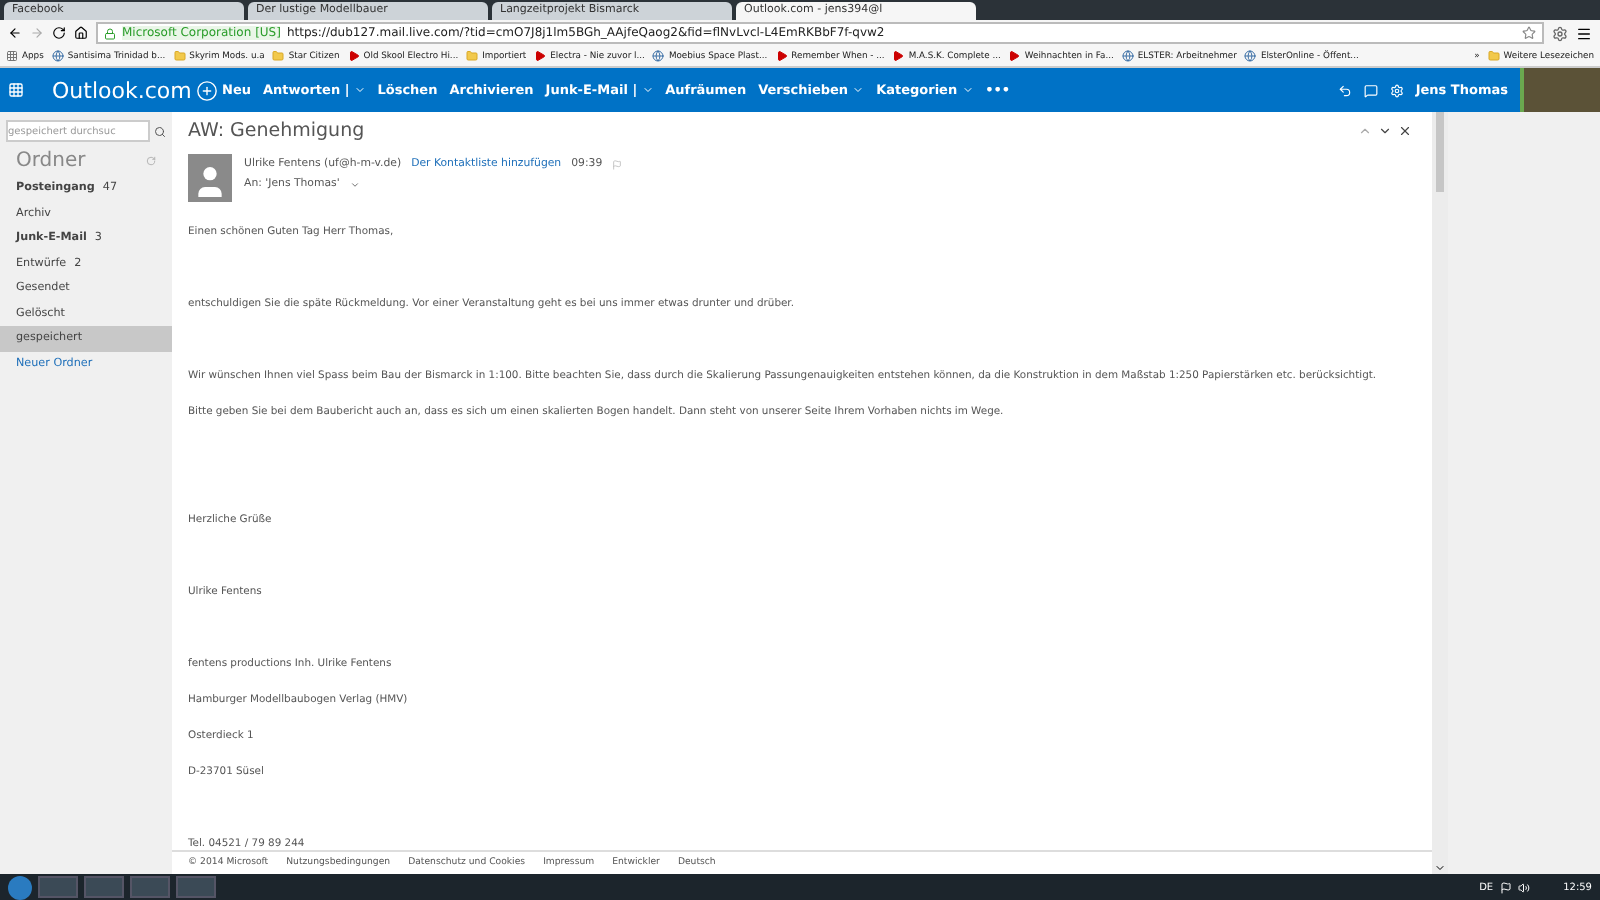 The width and height of the screenshot is (1600, 900). Describe the element at coordinates (1370, 90) in the screenshot. I see `chat-icon` at that location.